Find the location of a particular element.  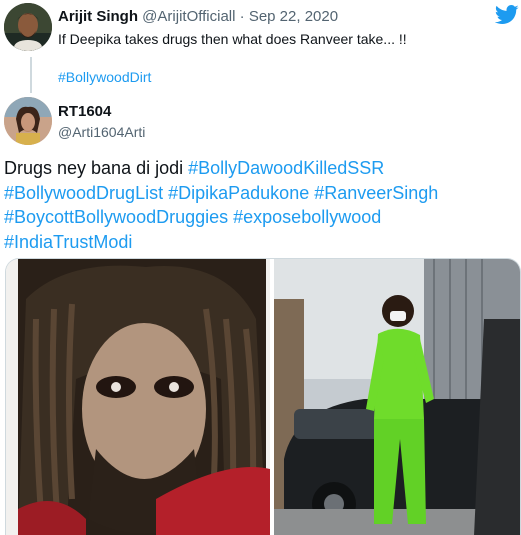

hashtag-link: #IndiaTrustModi is located at coordinates (68, 242).